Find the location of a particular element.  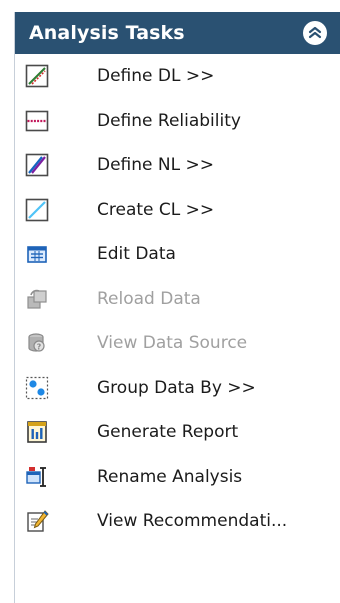

task-label: Reload Data is located at coordinates (149, 298).